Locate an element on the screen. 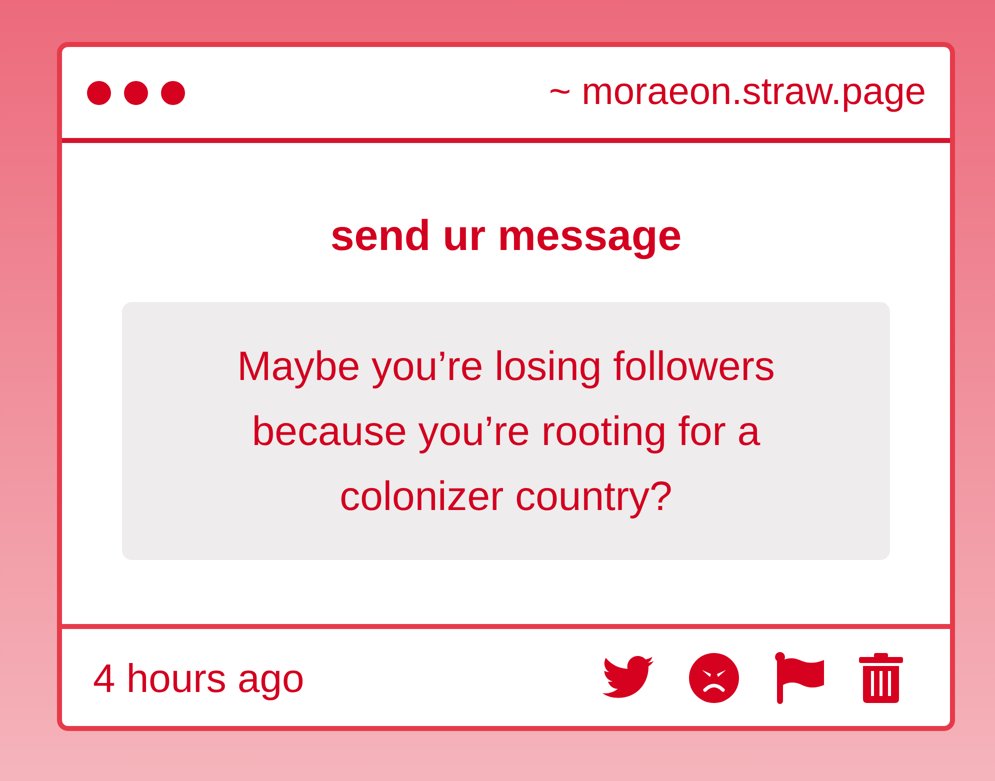 This screenshot has height=781, width=995. bird-icon is located at coordinates (628, 677).